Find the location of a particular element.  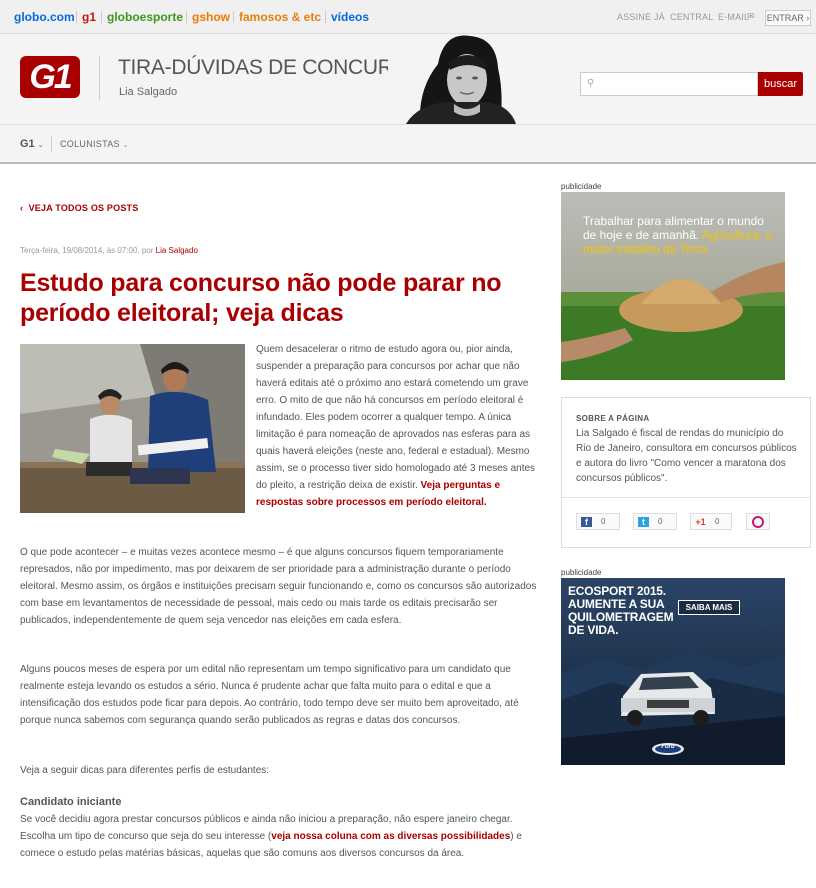

search-box: ⚲ is located at coordinates (669, 84).